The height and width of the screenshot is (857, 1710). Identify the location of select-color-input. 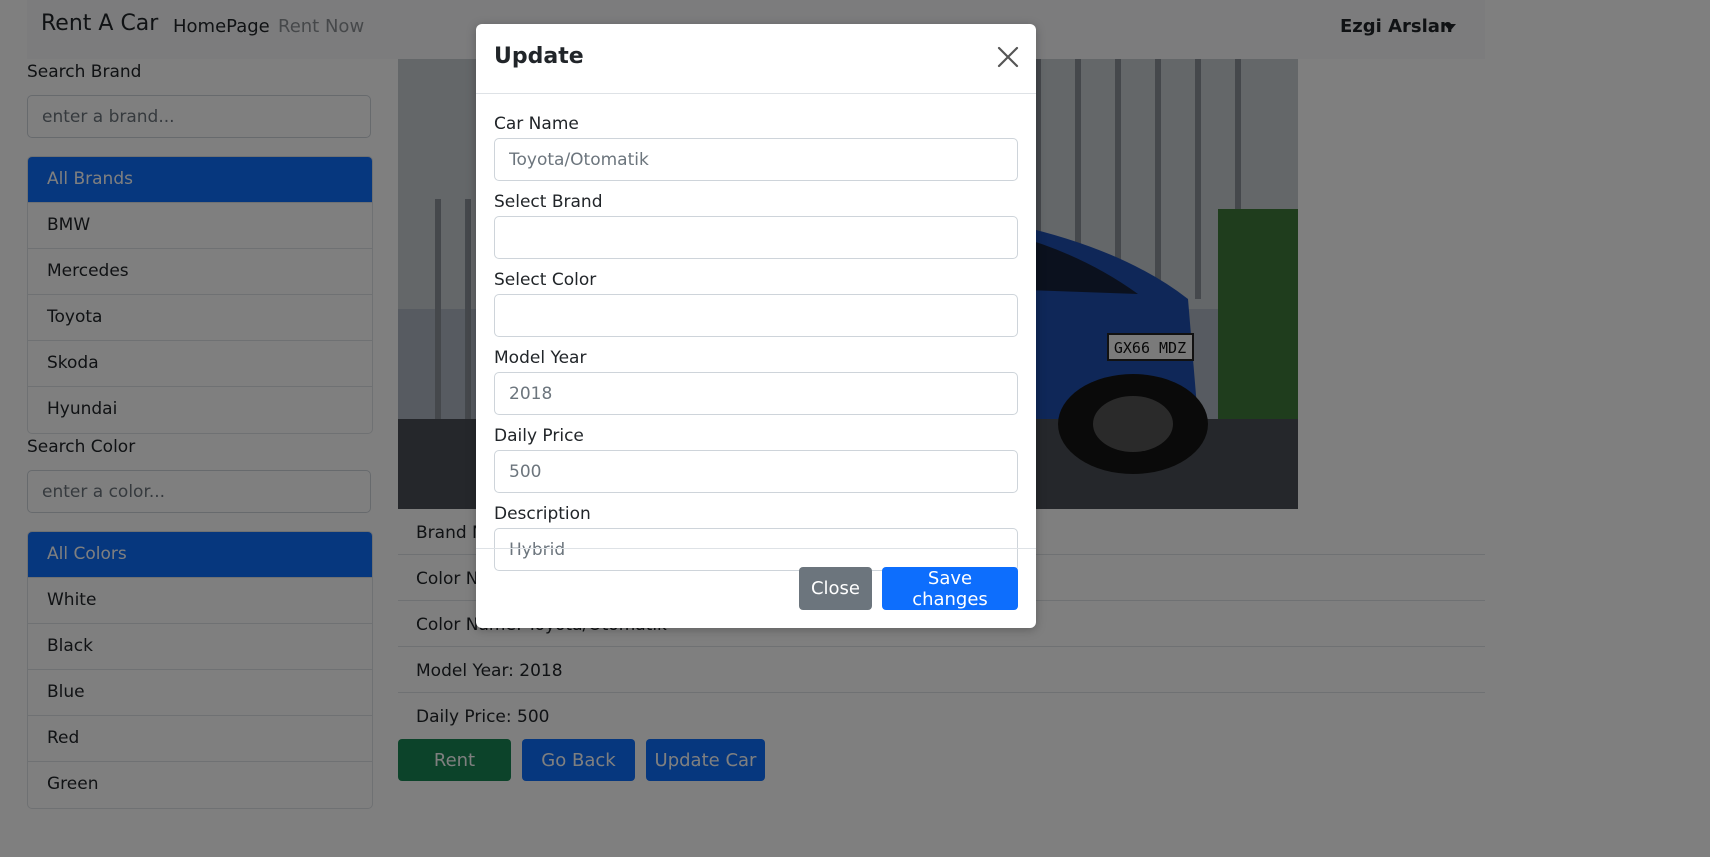
(756, 315).